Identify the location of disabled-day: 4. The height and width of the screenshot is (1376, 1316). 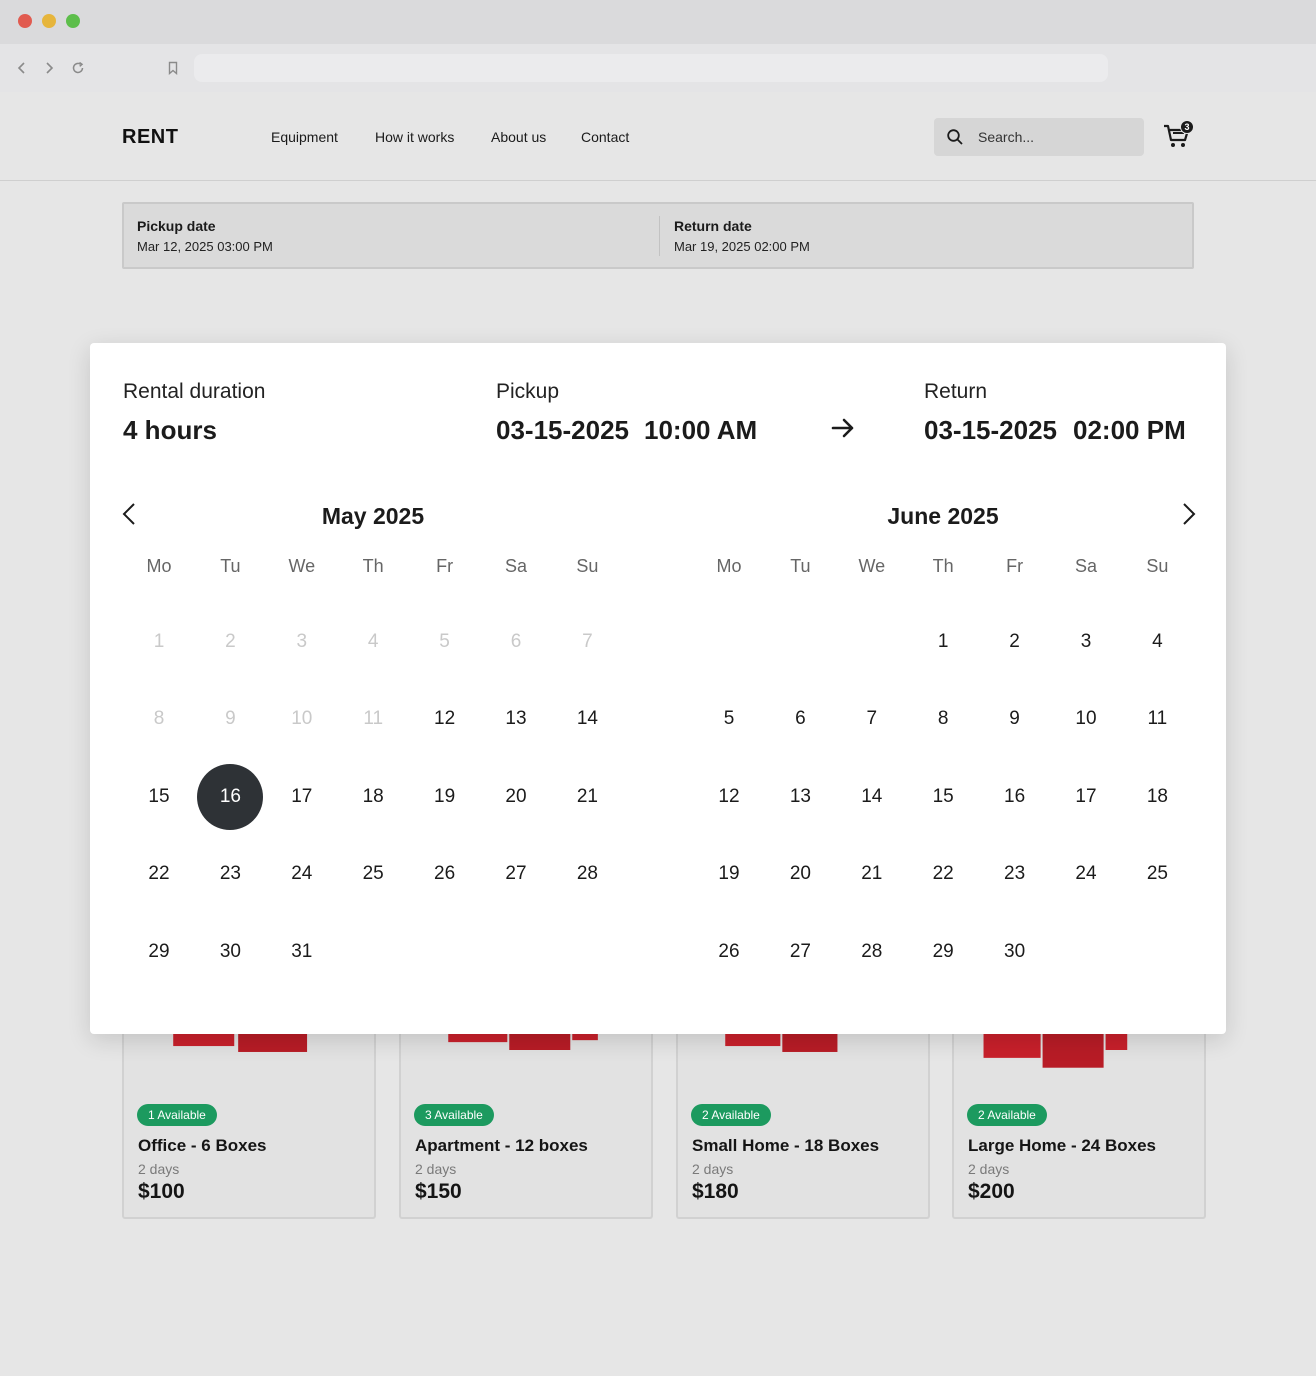
(373, 641).